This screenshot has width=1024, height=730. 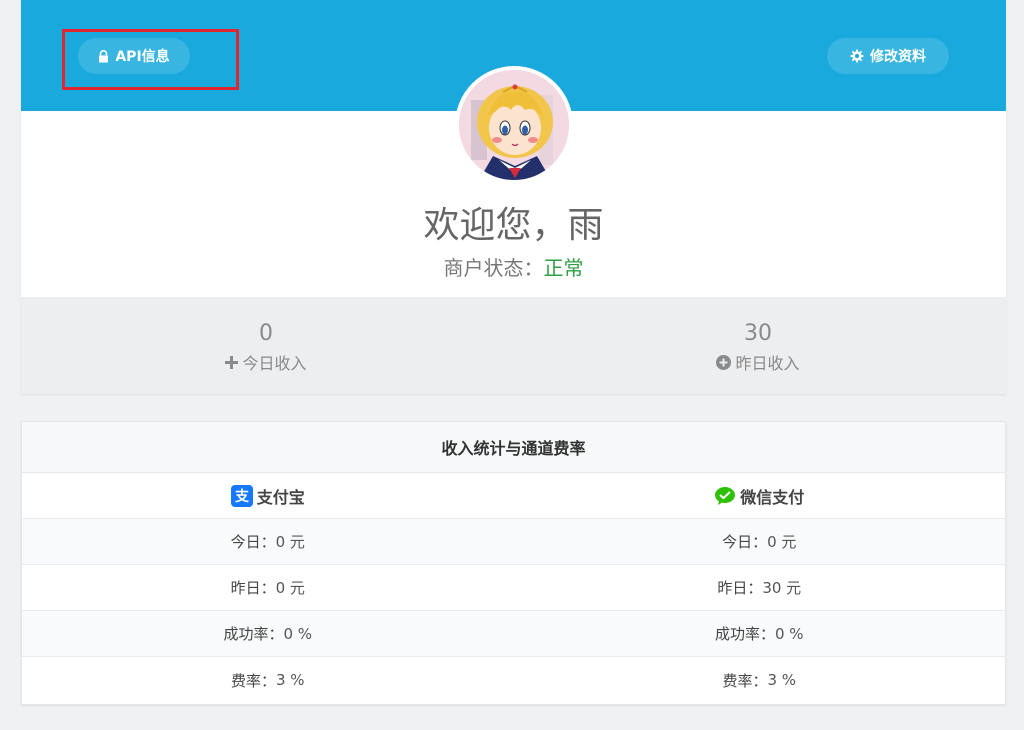 I want to click on gear-icon, so click(x=857, y=56).